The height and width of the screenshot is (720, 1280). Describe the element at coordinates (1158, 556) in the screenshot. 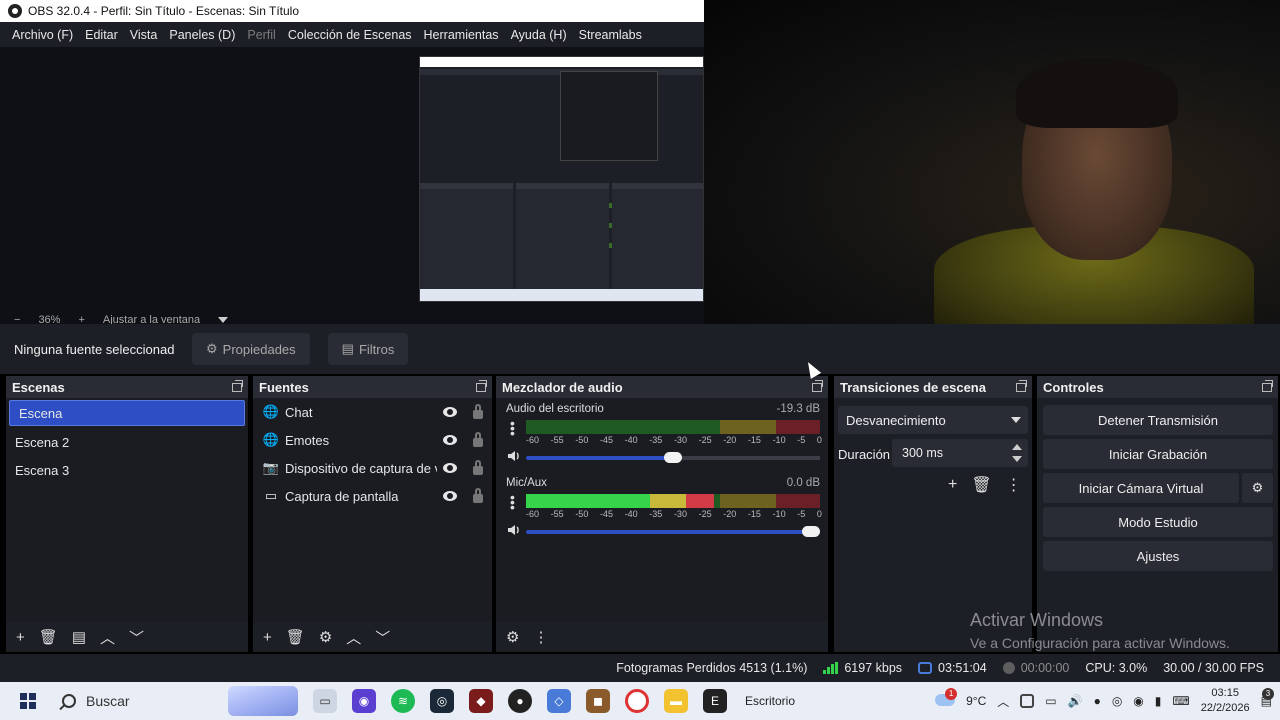

I see `settings-button: Ajustes` at that location.